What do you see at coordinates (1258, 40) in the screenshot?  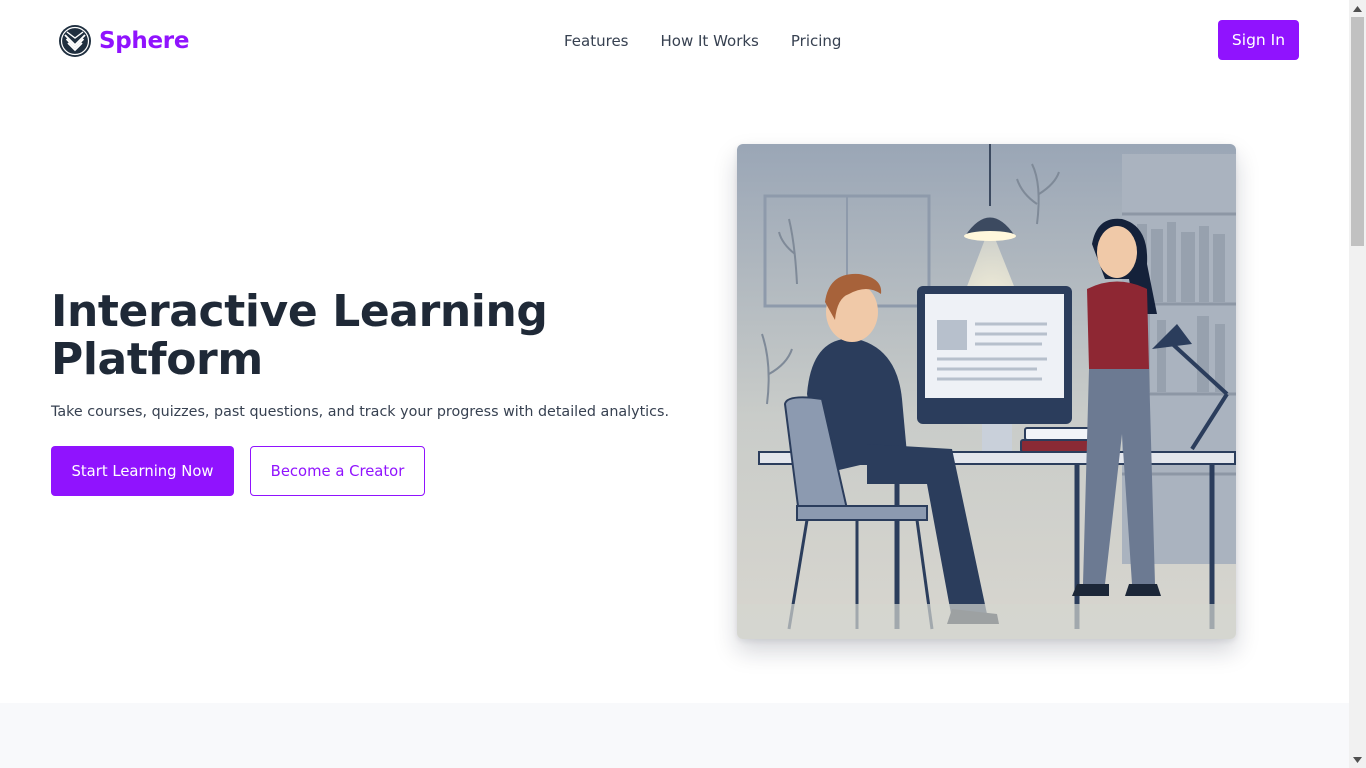 I see `sign-in-button: Sign In` at bounding box center [1258, 40].